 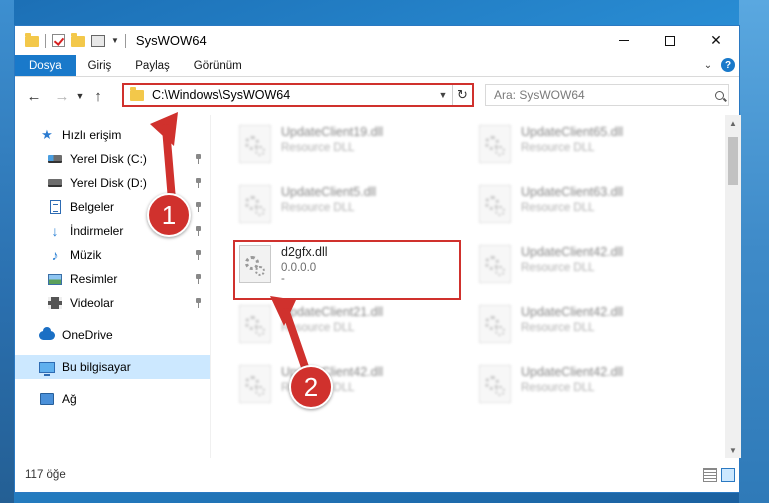 What do you see at coordinates (332, 132) in the screenshot?
I see `file-name: UpdateClient19.dll` at bounding box center [332, 132].